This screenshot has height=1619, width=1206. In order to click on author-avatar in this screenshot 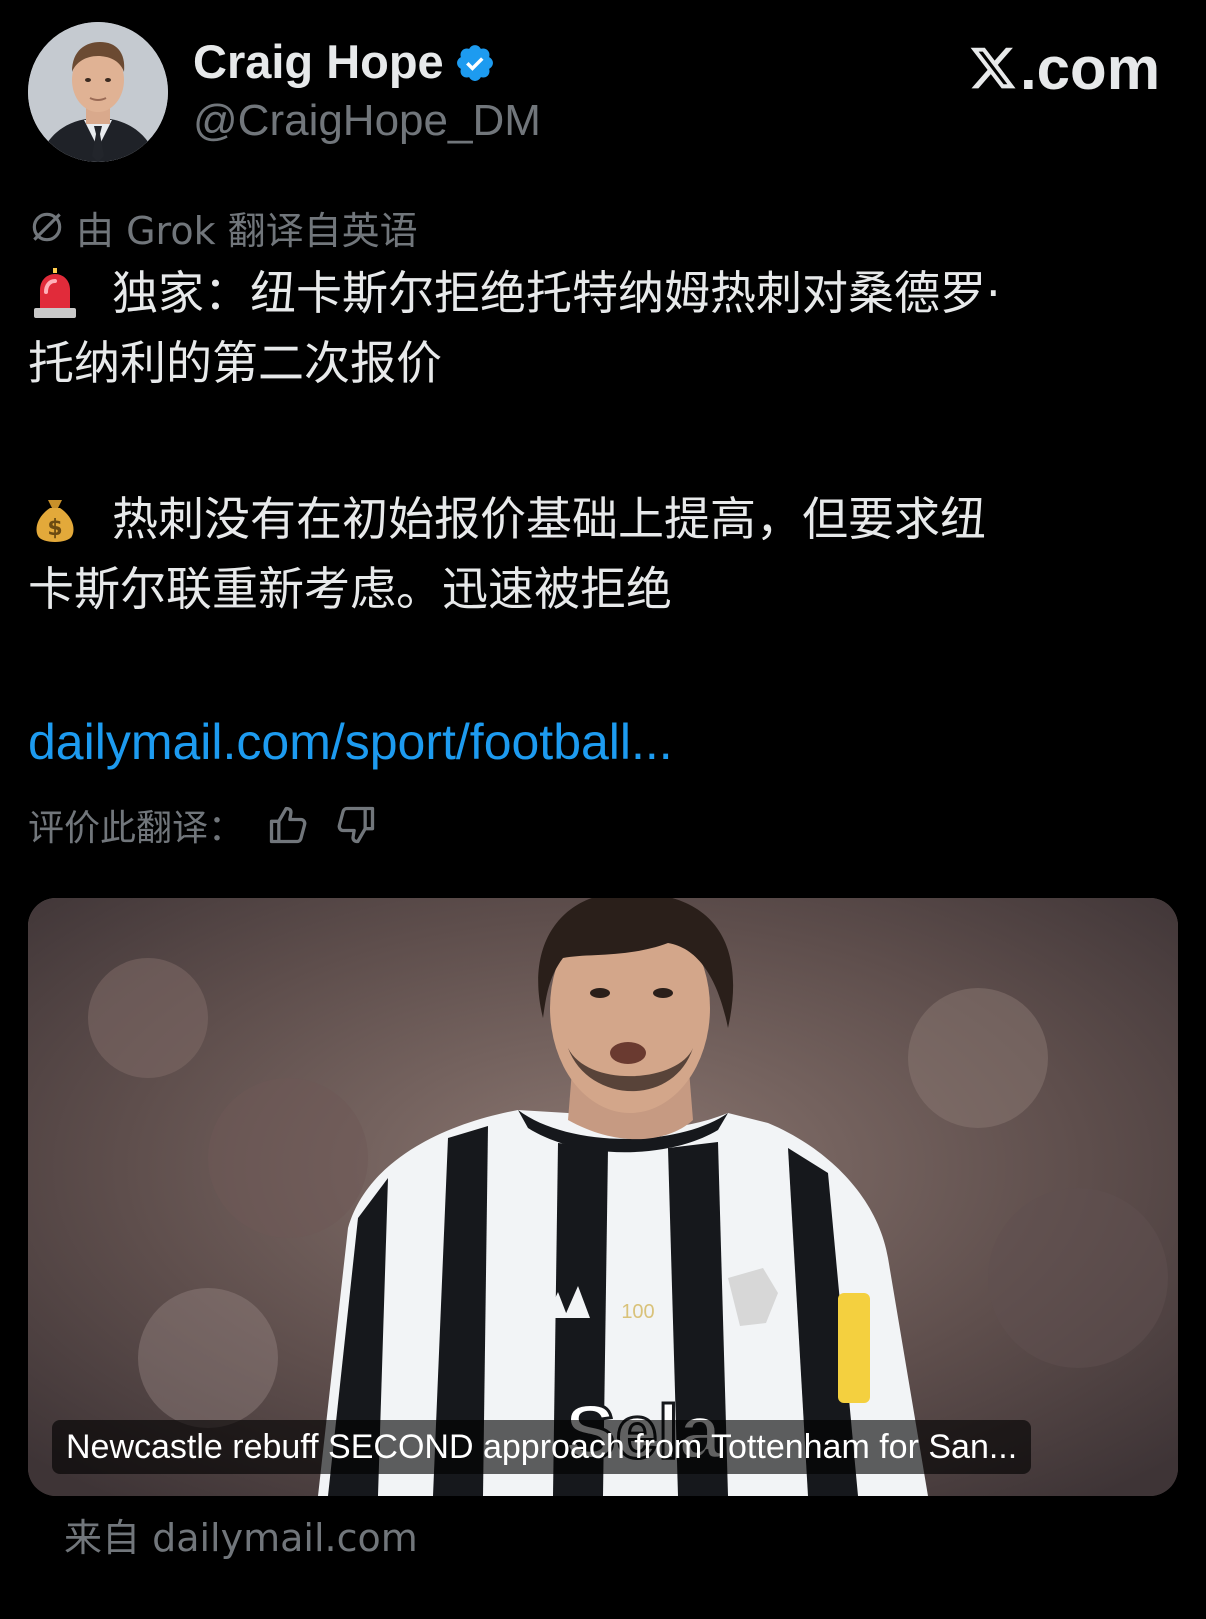, I will do `click(98, 92)`.